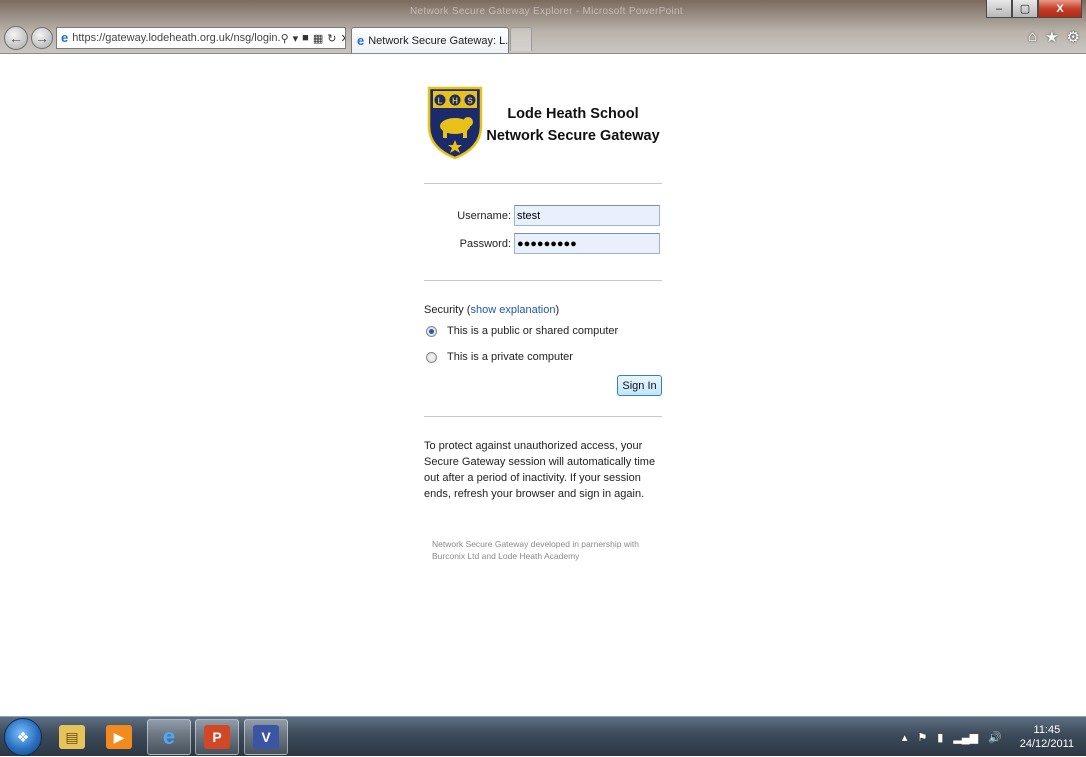 This screenshot has height=757, width=1086. What do you see at coordinates (455, 101) in the screenshot?
I see `svg-text: H` at bounding box center [455, 101].